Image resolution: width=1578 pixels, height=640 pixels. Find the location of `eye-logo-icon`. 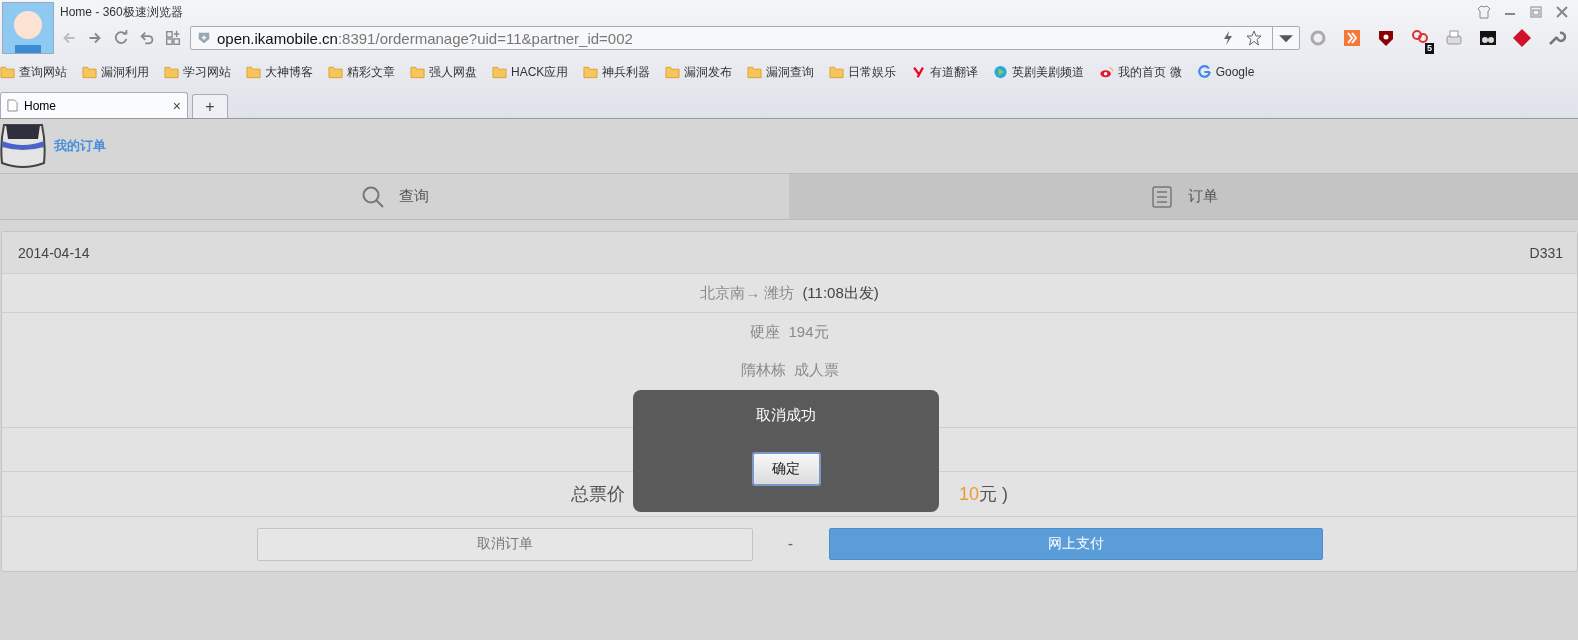

eye-logo-icon is located at coordinates (1107, 72).